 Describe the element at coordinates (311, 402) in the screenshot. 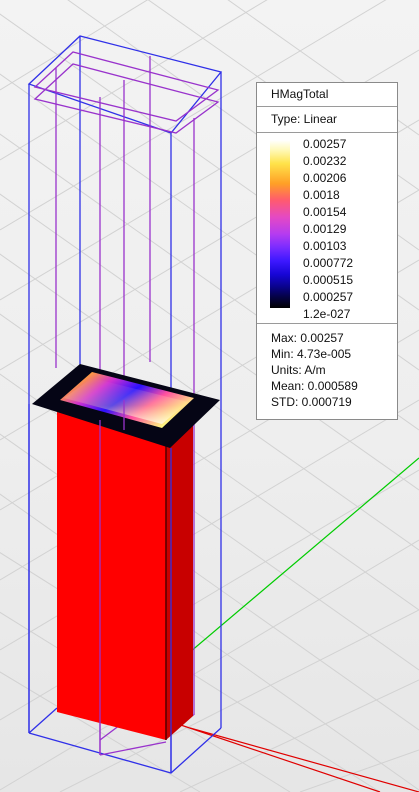

I see `stat-std: STD: 0.000719` at that location.